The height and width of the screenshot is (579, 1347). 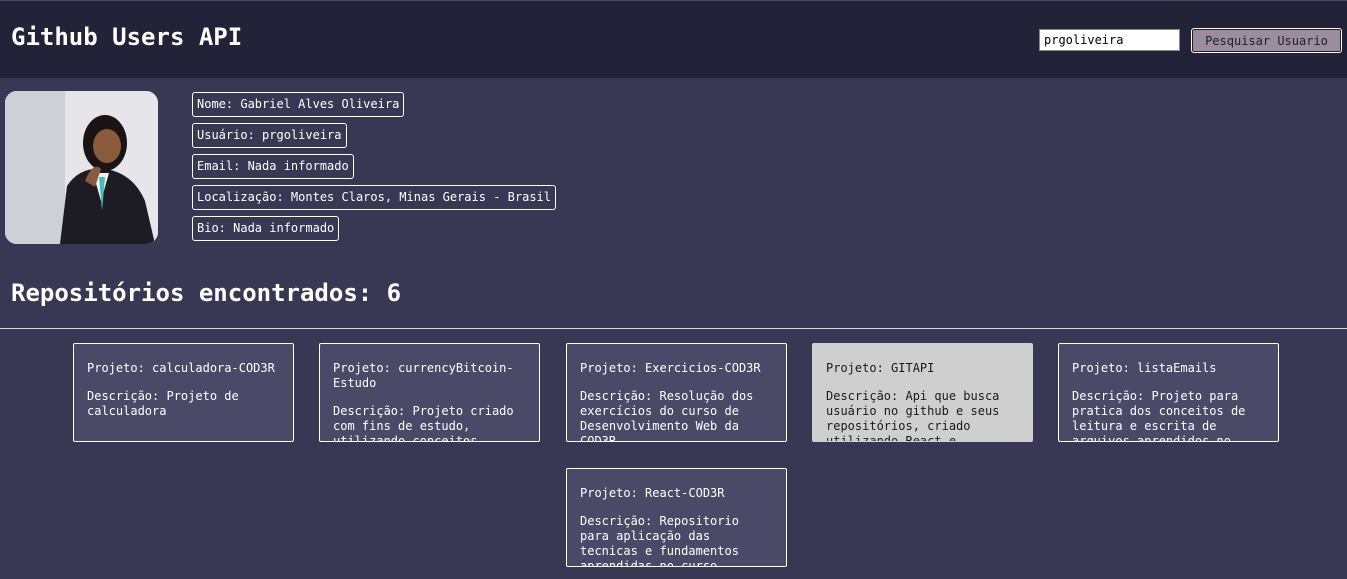 What do you see at coordinates (423, 375) in the screenshot?
I see `repo-project: Projeto: currencyBitcoin-Estudo` at bounding box center [423, 375].